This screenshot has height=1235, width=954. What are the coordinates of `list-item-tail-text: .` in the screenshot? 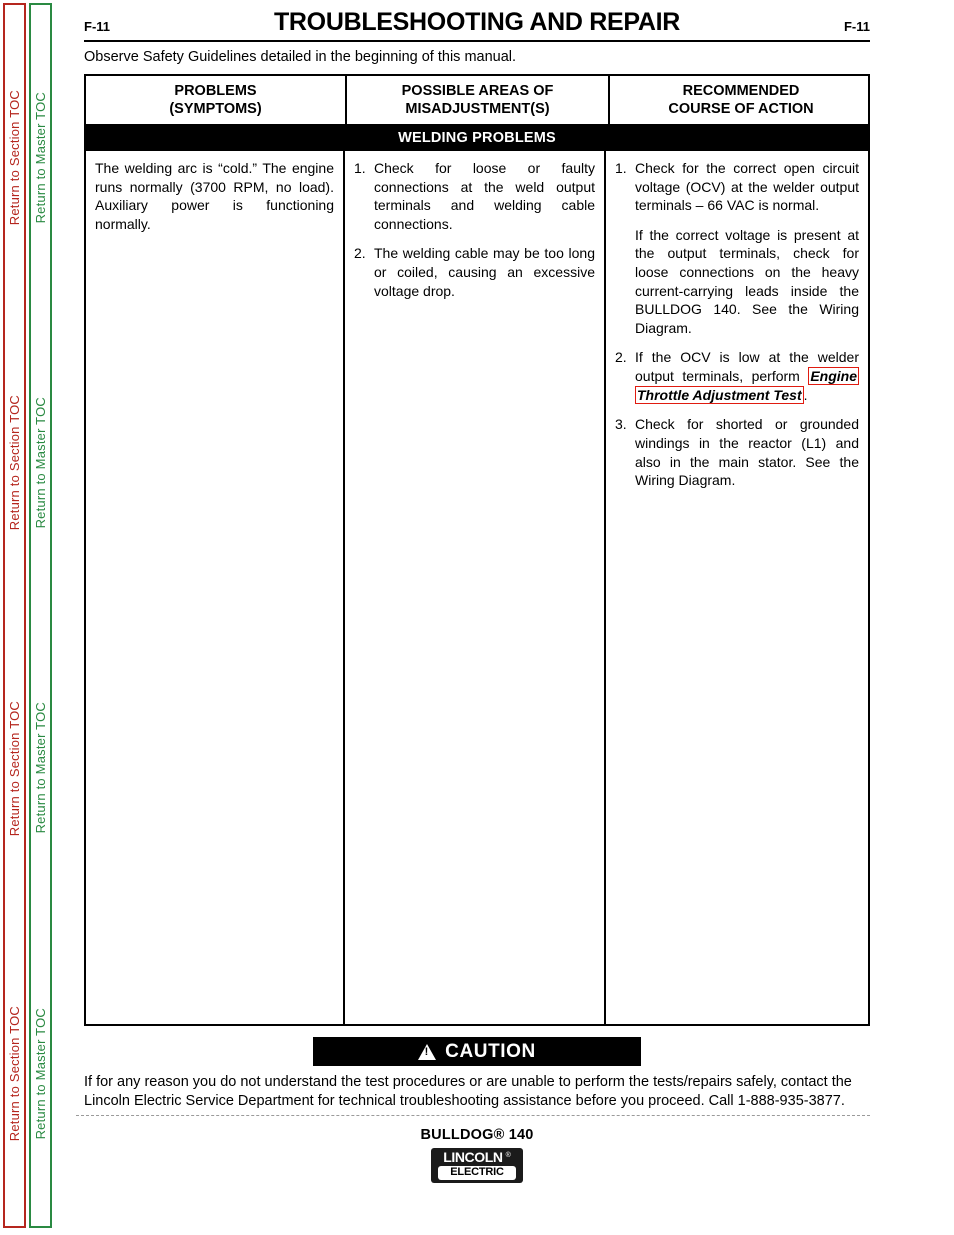 It's located at (805, 394).